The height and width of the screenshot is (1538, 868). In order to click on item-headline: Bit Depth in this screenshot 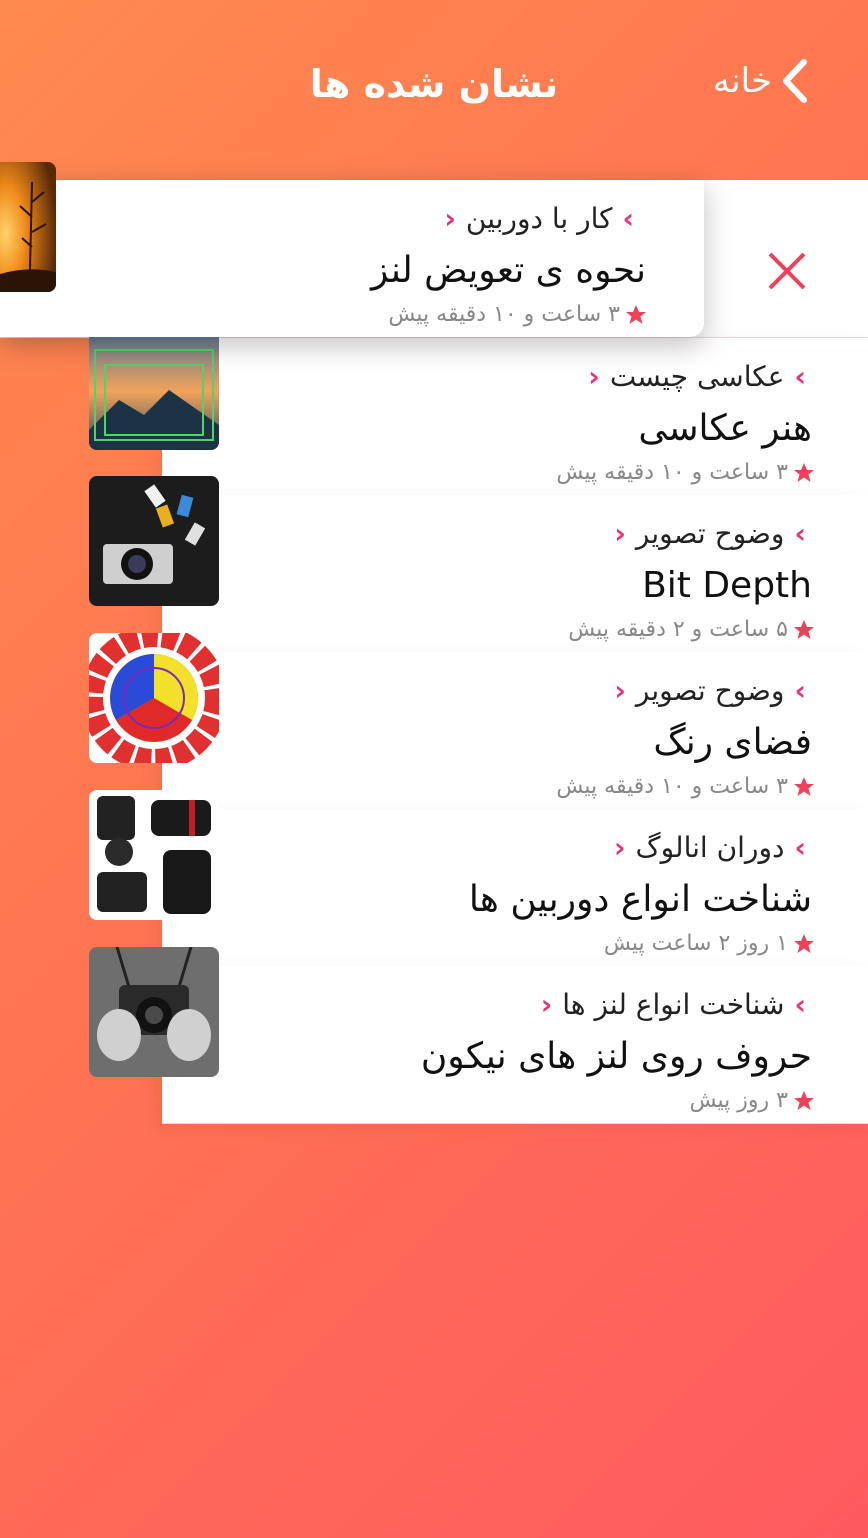, I will do `click(727, 585)`.